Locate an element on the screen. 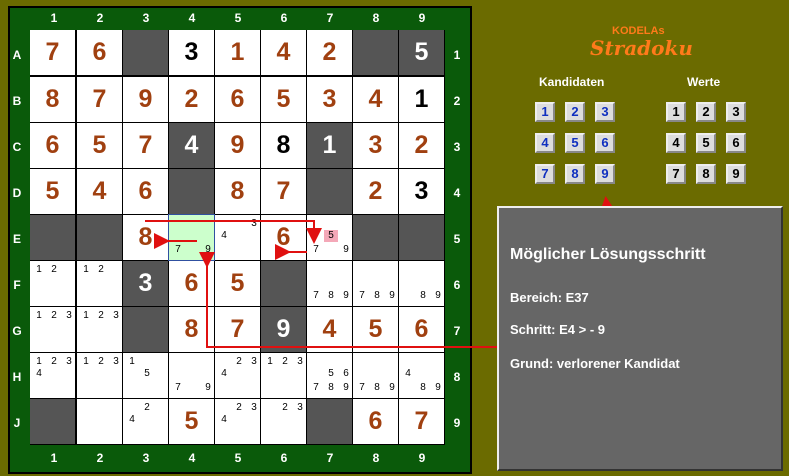  values-title: Werte is located at coordinates (704, 82).